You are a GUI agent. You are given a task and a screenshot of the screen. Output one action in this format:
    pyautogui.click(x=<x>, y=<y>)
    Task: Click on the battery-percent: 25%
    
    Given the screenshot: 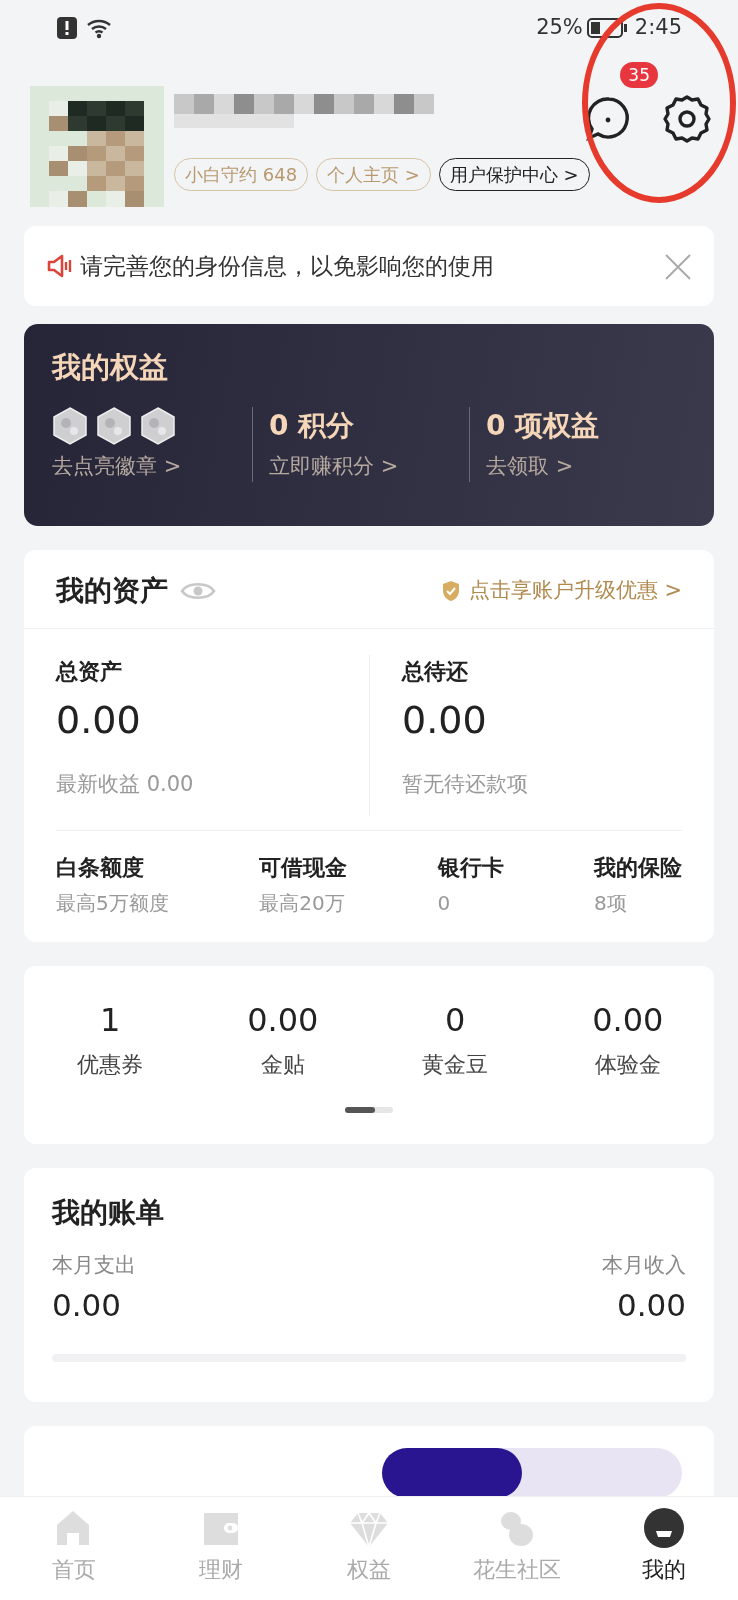 What is the action you would take?
    pyautogui.click(x=559, y=28)
    